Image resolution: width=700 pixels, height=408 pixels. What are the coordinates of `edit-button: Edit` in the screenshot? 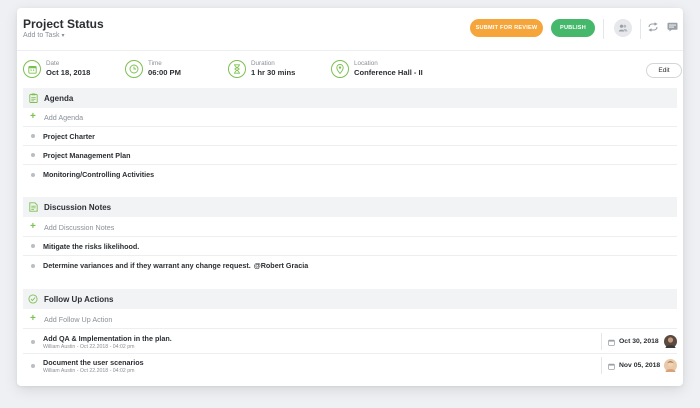 It's located at (664, 70).